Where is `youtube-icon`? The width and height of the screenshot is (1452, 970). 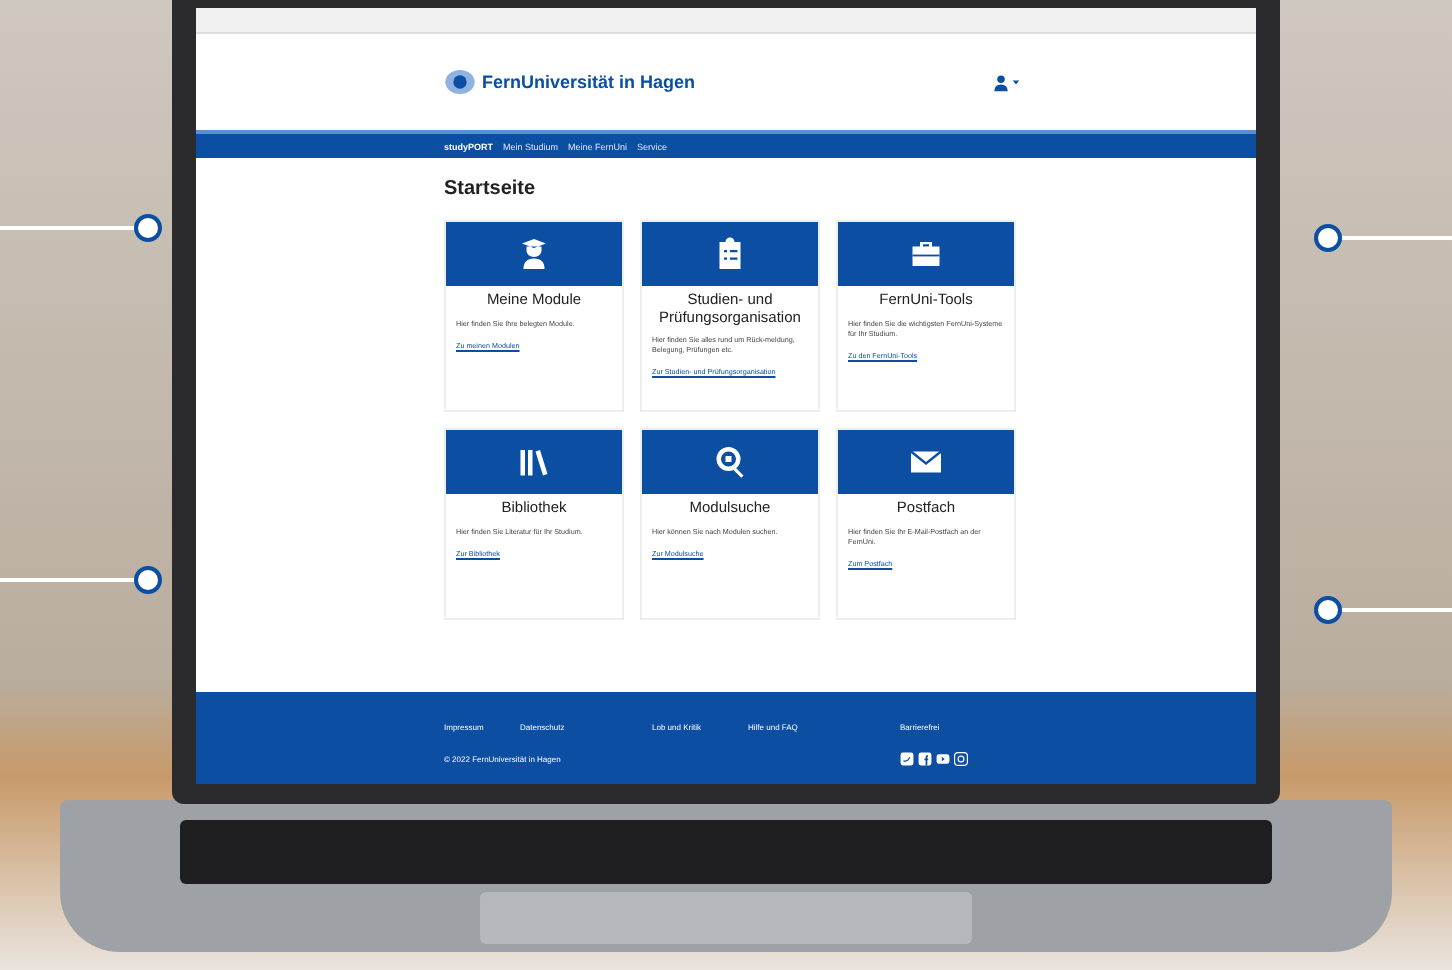 youtube-icon is located at coordinates (943, 759).